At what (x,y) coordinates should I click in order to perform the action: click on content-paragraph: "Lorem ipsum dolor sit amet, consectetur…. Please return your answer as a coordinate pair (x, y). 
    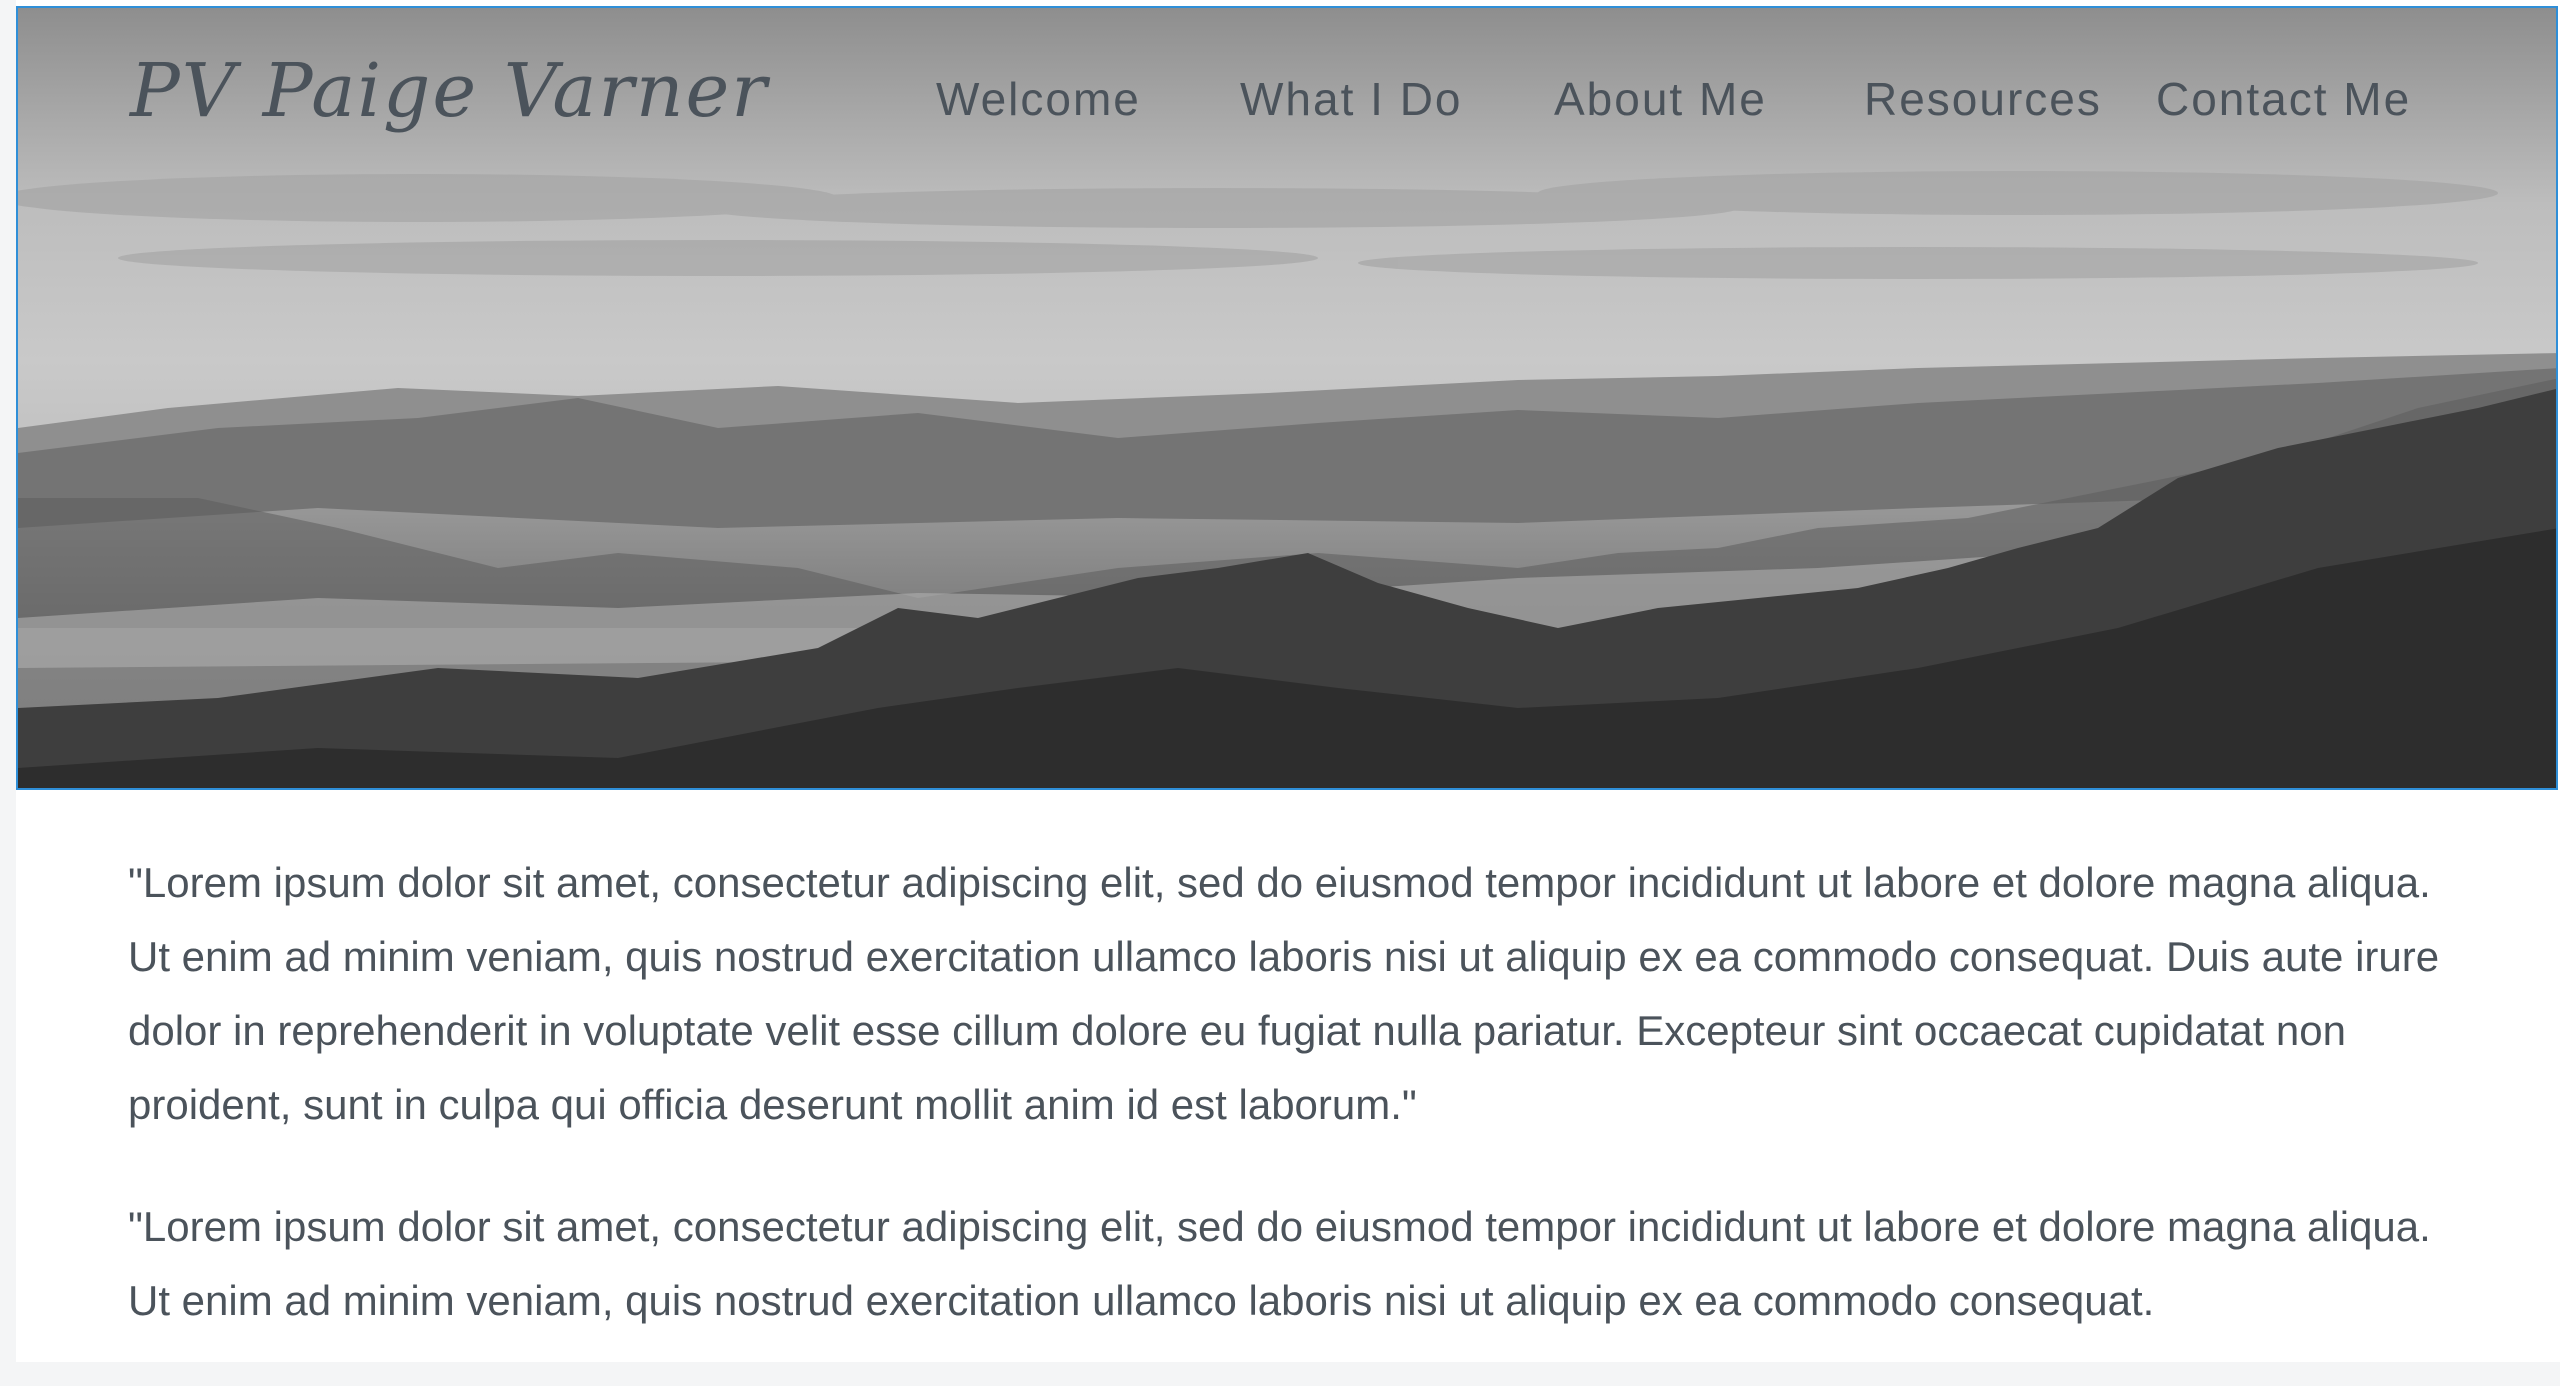
    Looking at the image, I should click on (1279, 1263).